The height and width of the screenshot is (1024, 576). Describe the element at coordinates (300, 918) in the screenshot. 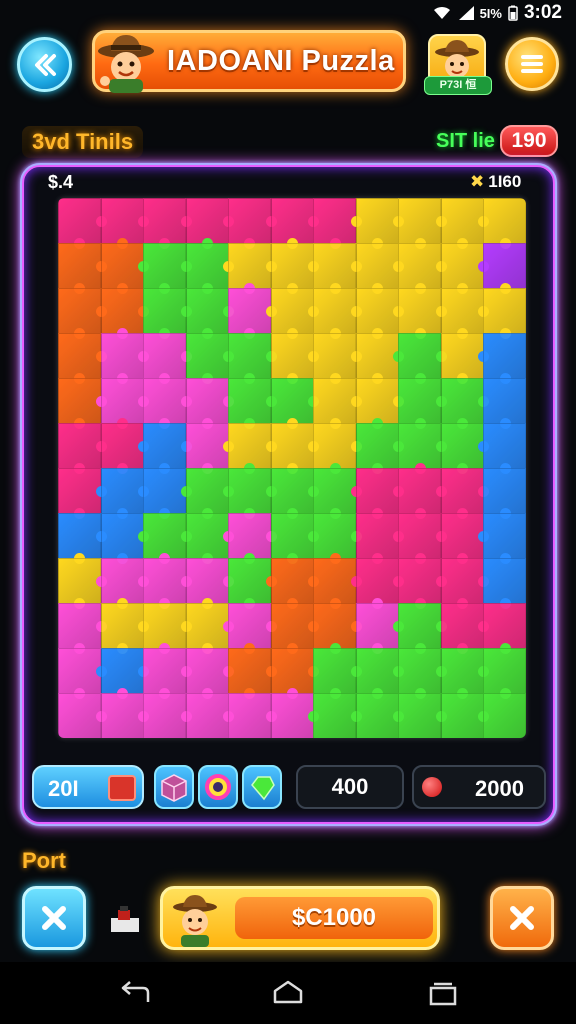

I see `buy-button: $C1000` at that location.